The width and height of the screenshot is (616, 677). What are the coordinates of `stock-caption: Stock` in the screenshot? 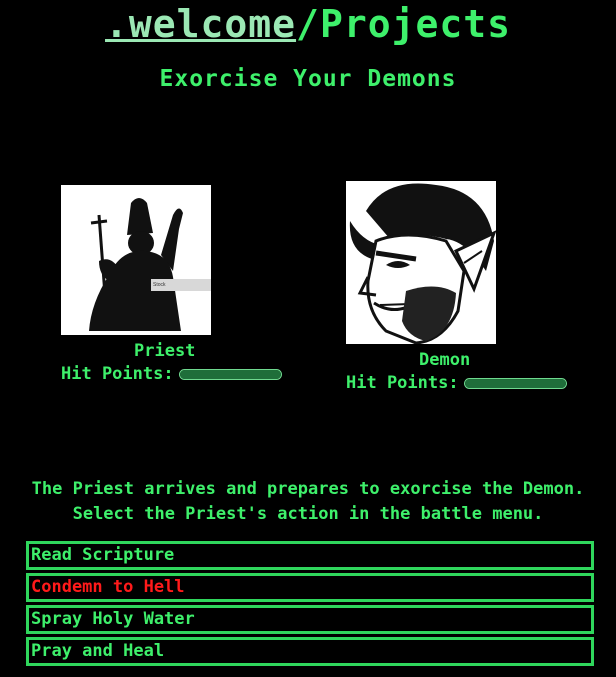 It's located at (159, 285).